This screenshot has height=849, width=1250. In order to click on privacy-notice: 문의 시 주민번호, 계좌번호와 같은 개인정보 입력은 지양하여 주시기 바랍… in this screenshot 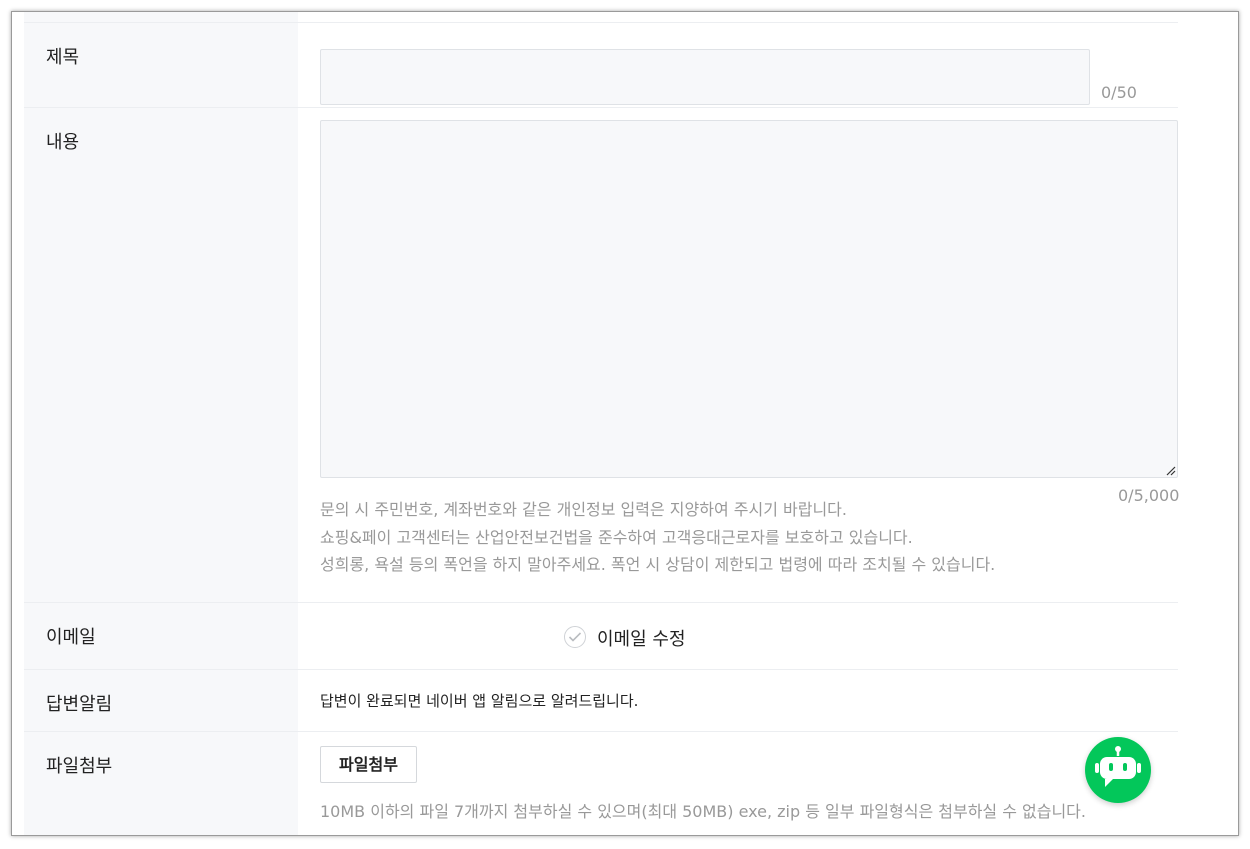, I will do `click(583, 509)`.